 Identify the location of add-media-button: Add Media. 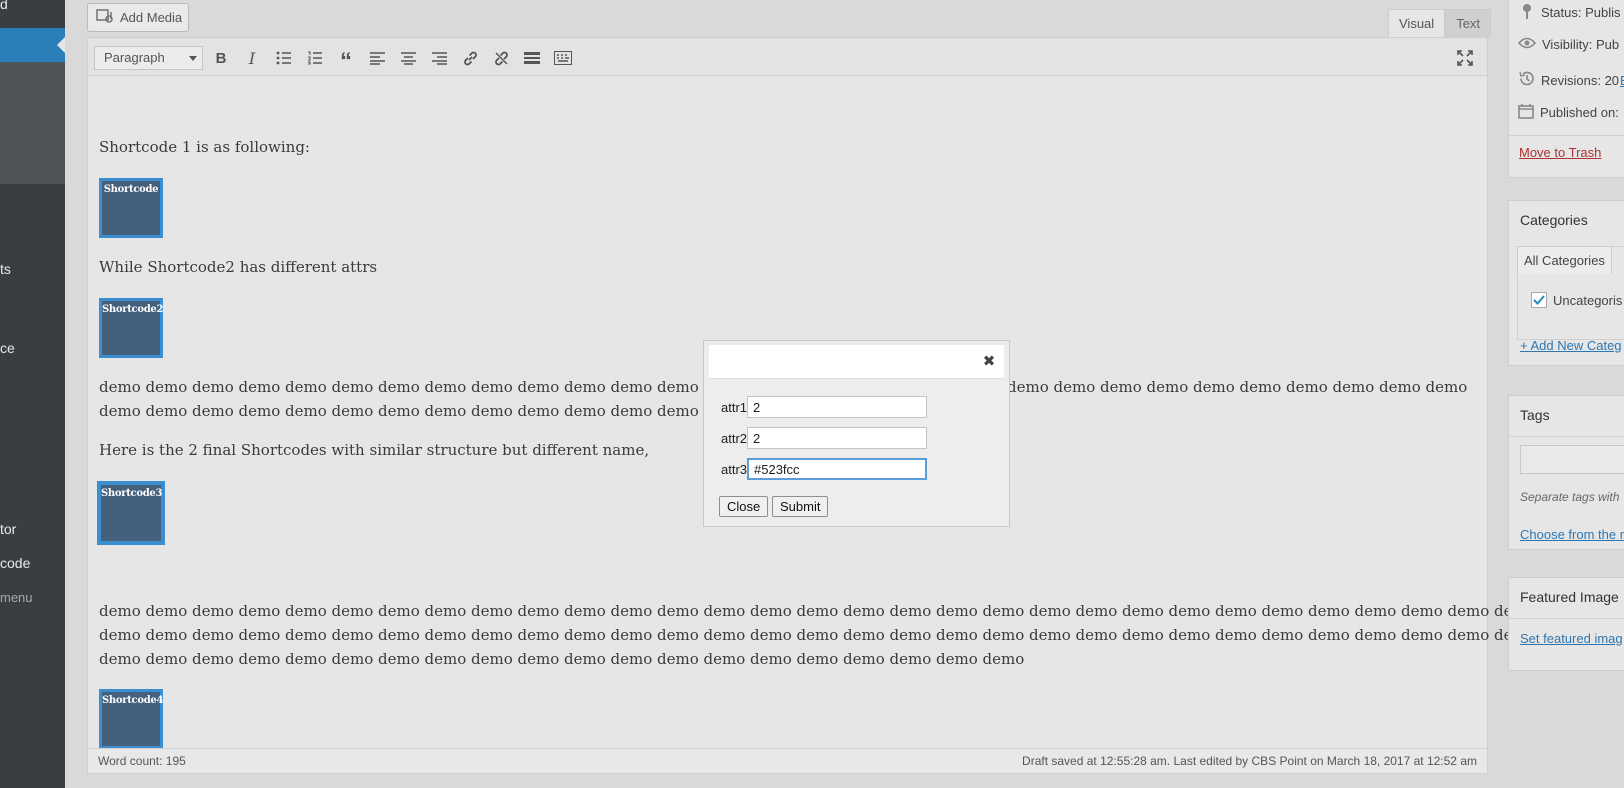
(138, 17).